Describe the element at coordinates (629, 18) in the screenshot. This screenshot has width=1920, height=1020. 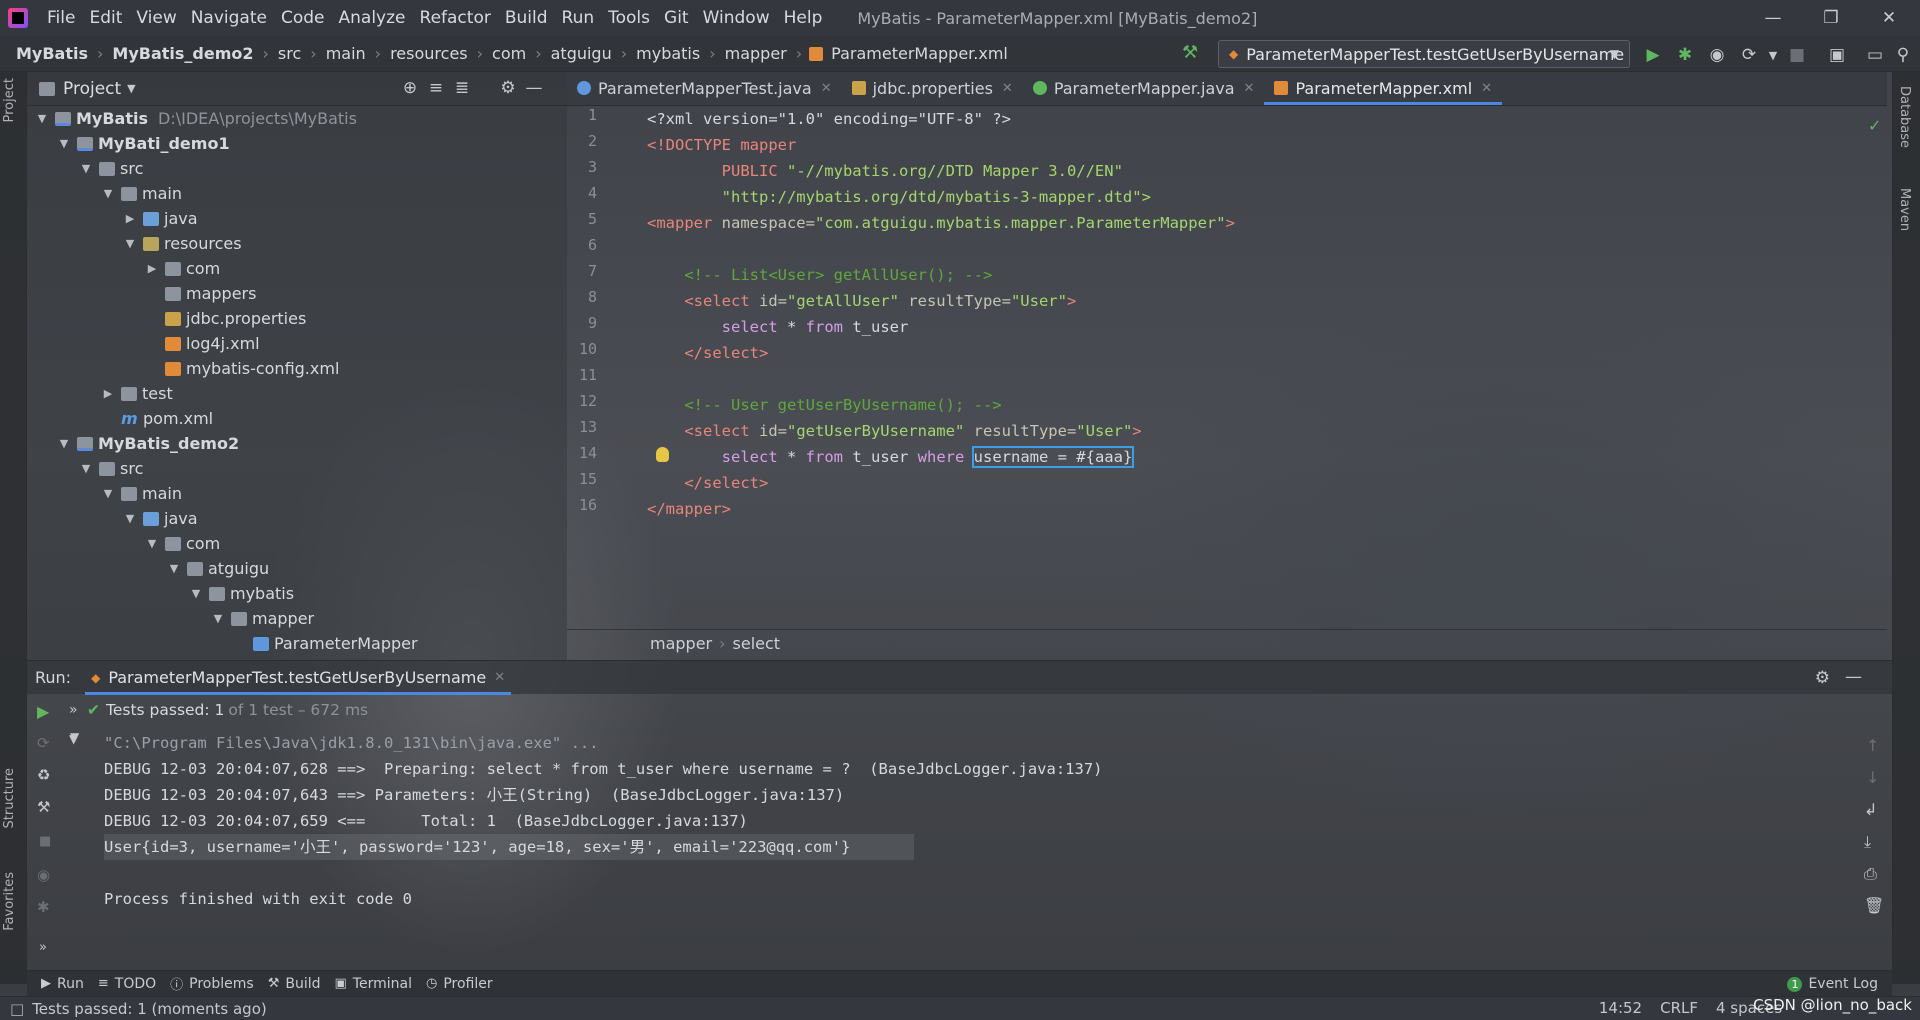
I see `menu-tools: Tools` at that location.